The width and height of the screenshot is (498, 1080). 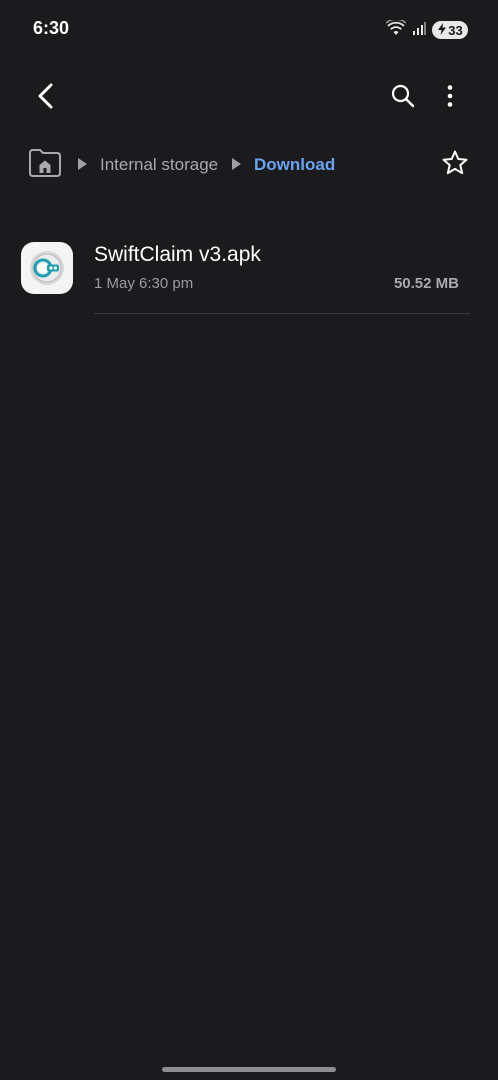 I want to click on battery-indicator: 33, so click(x=450, y=30).